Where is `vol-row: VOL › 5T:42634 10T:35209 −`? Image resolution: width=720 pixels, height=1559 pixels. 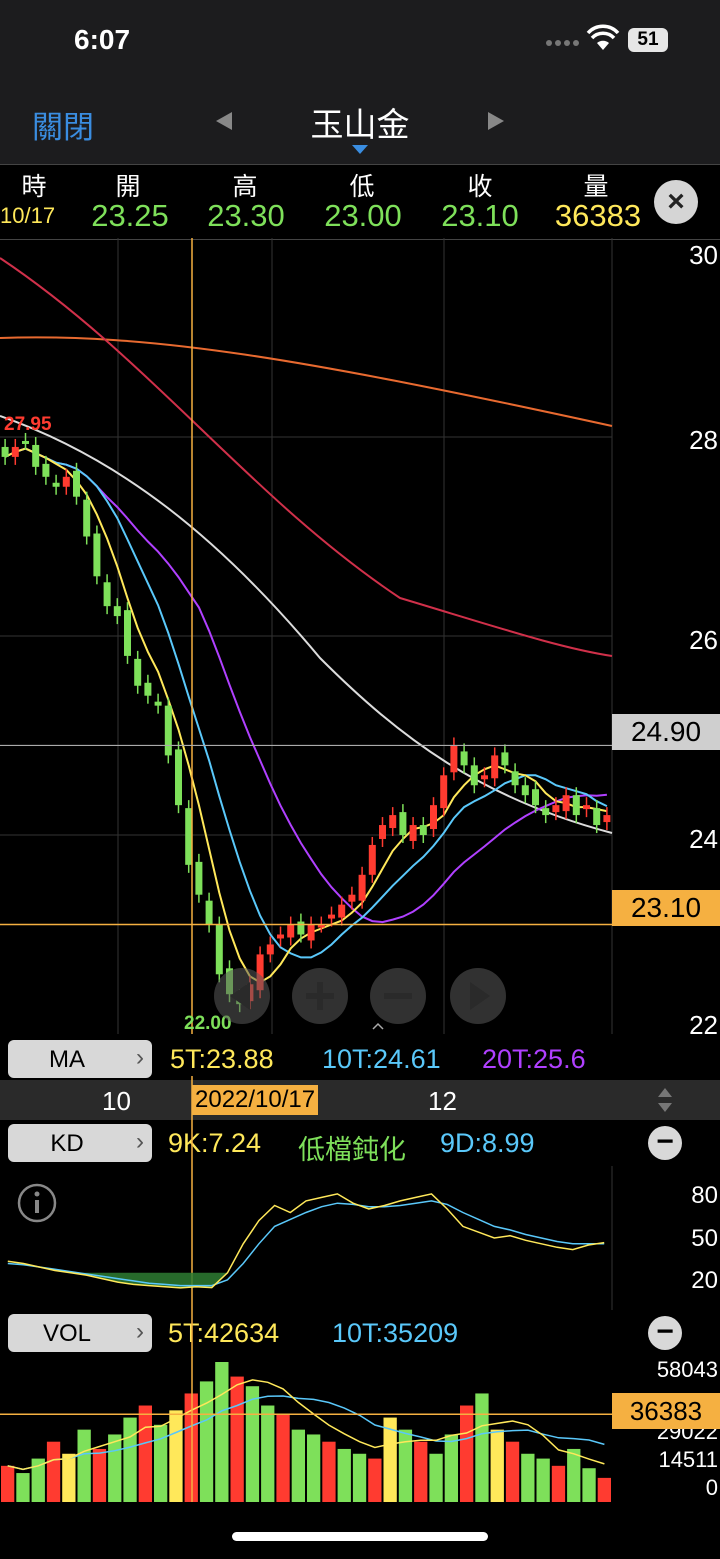 vol-row: VOL › 5T:42634 10T:35209 − is located at coordinates (360, 1333).